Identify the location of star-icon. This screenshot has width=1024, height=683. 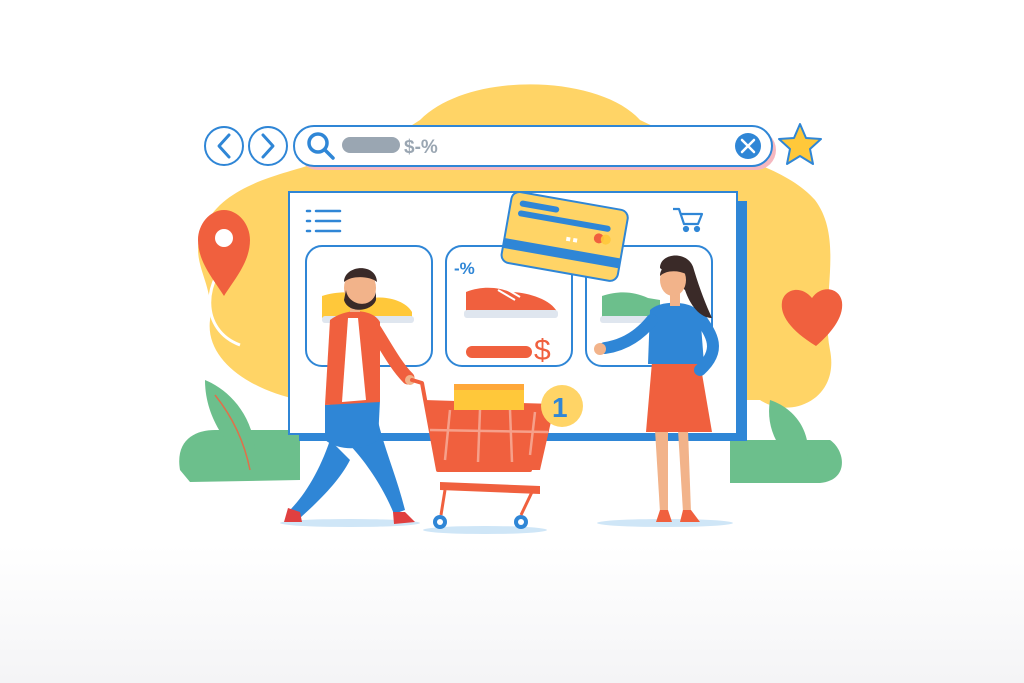
(800, 144).